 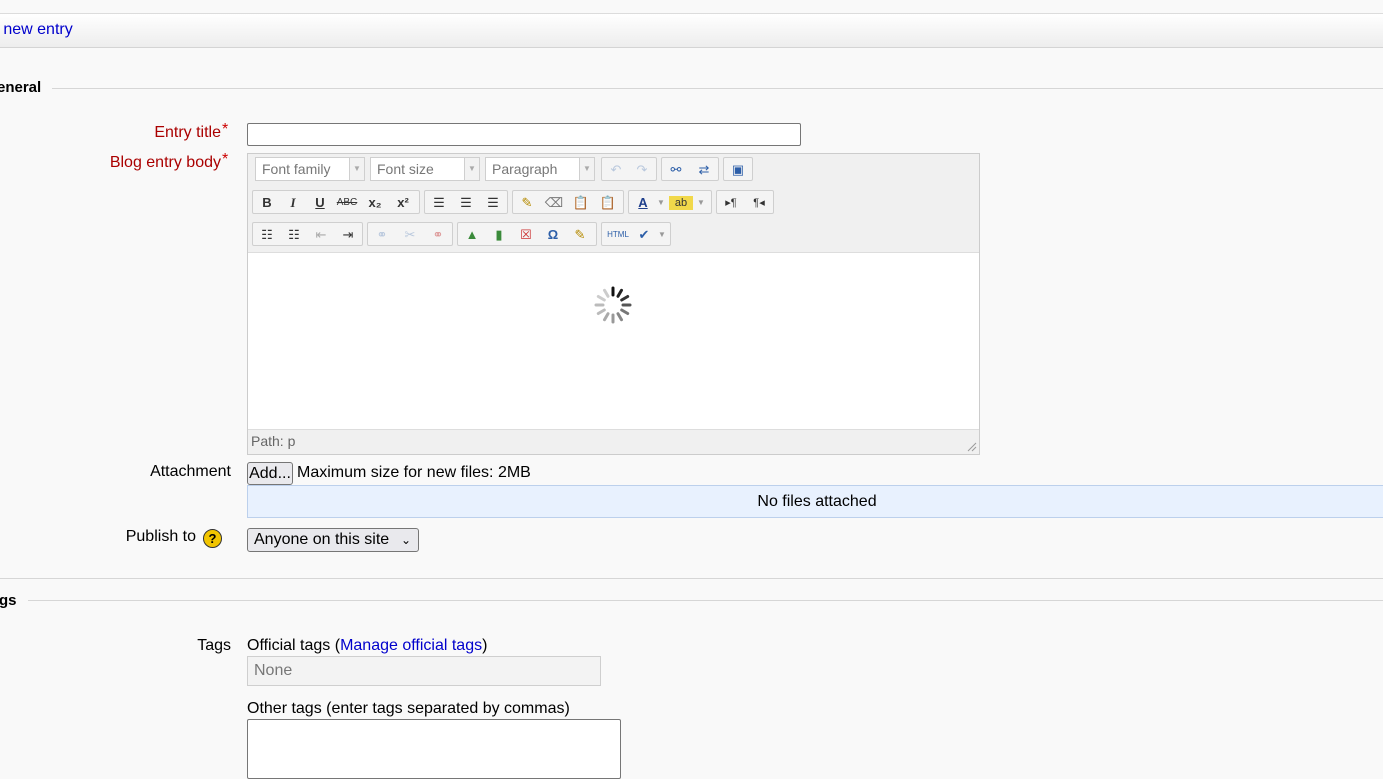 I want to click on alignment-group: ☰ ☰ ☰, so click(x=466, y=202).